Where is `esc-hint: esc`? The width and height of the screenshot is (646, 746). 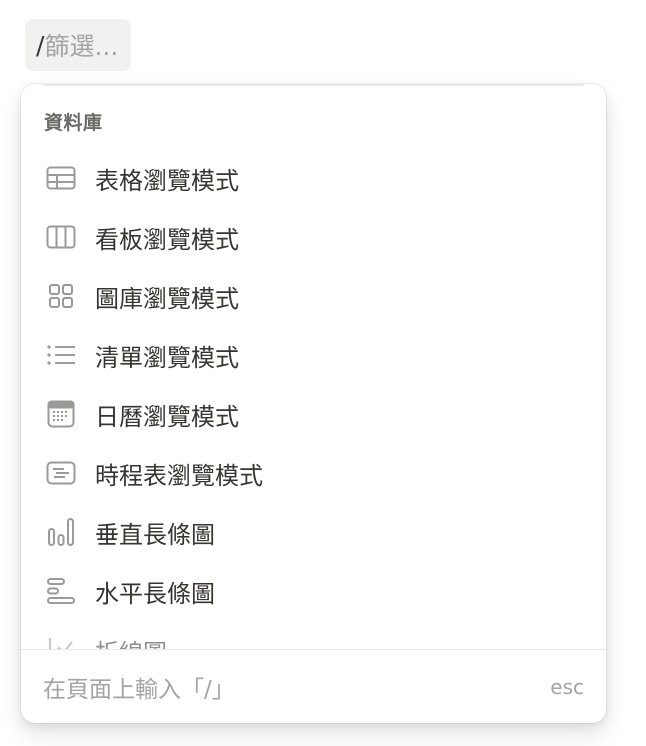 esc-hint: esc is located at coordinates (567, 687).